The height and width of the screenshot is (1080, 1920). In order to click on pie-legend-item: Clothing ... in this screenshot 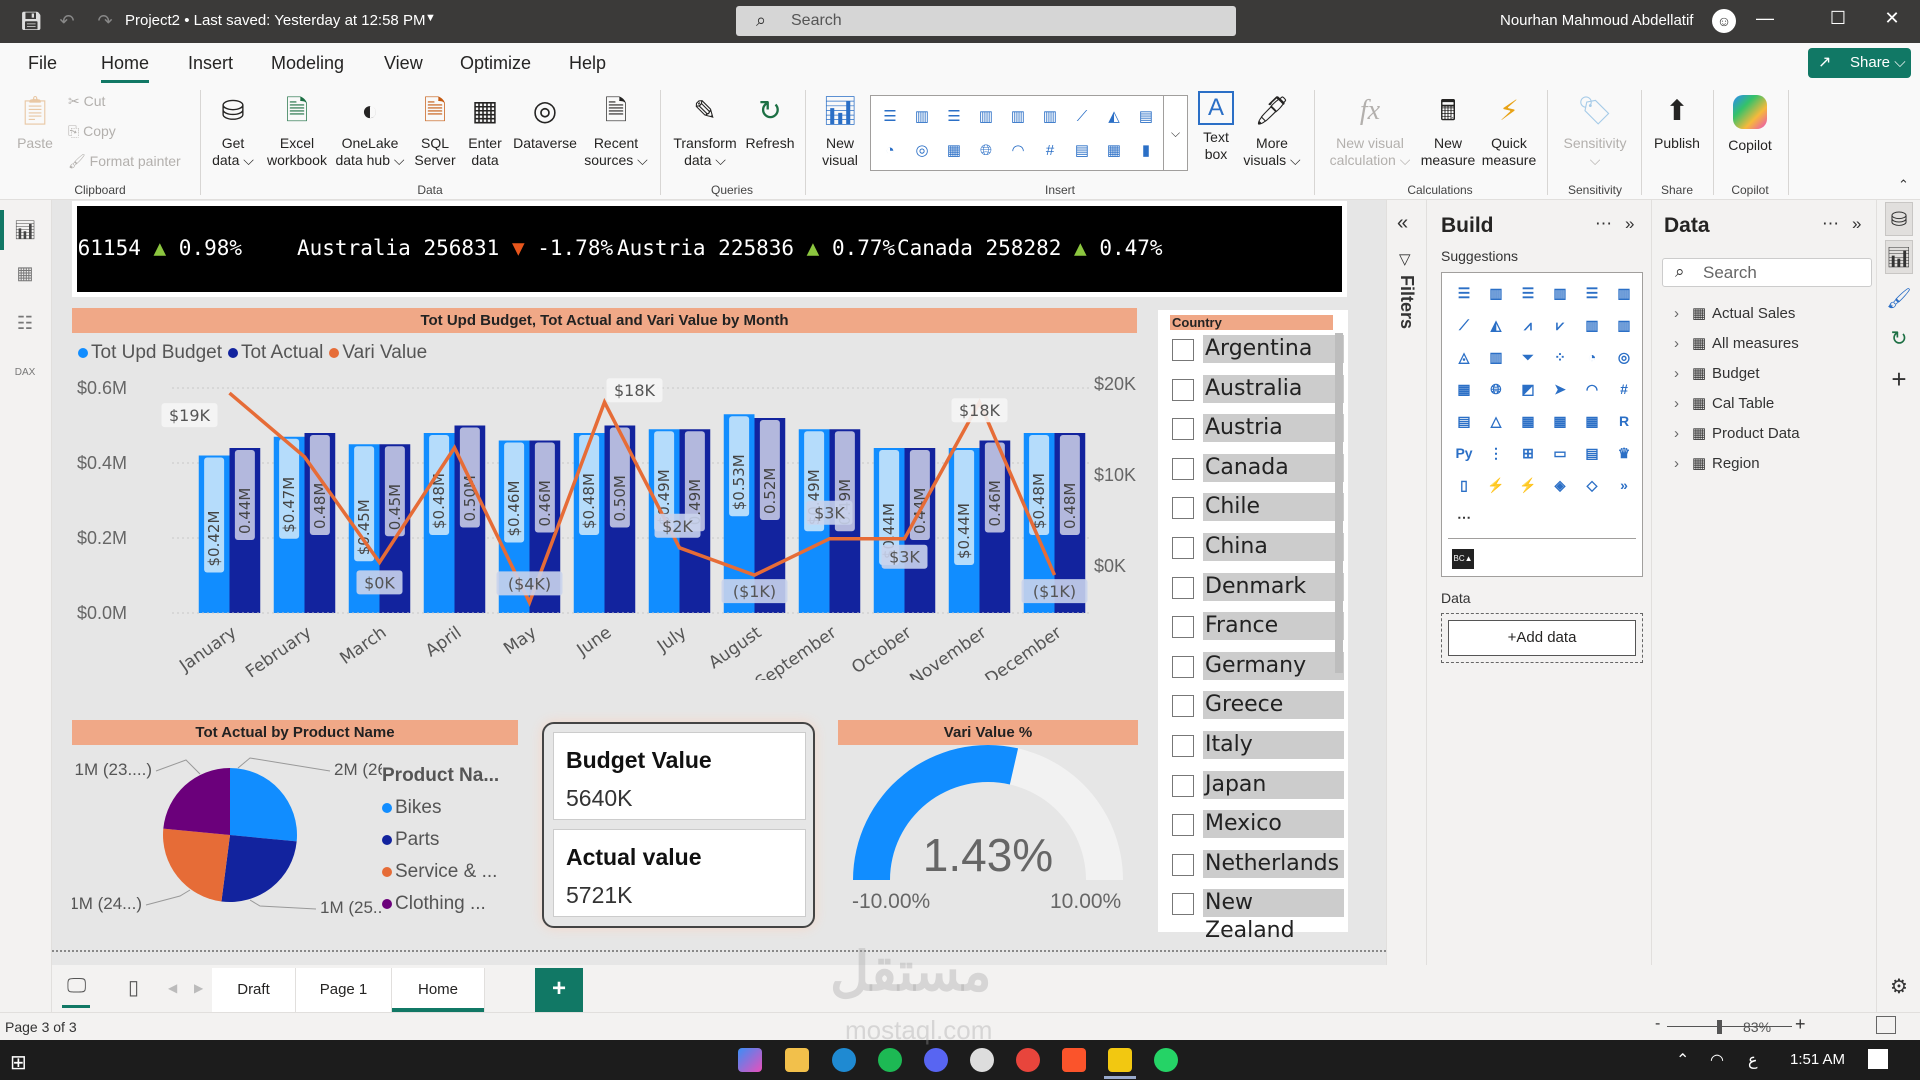, I will do `click(440, 904)`.